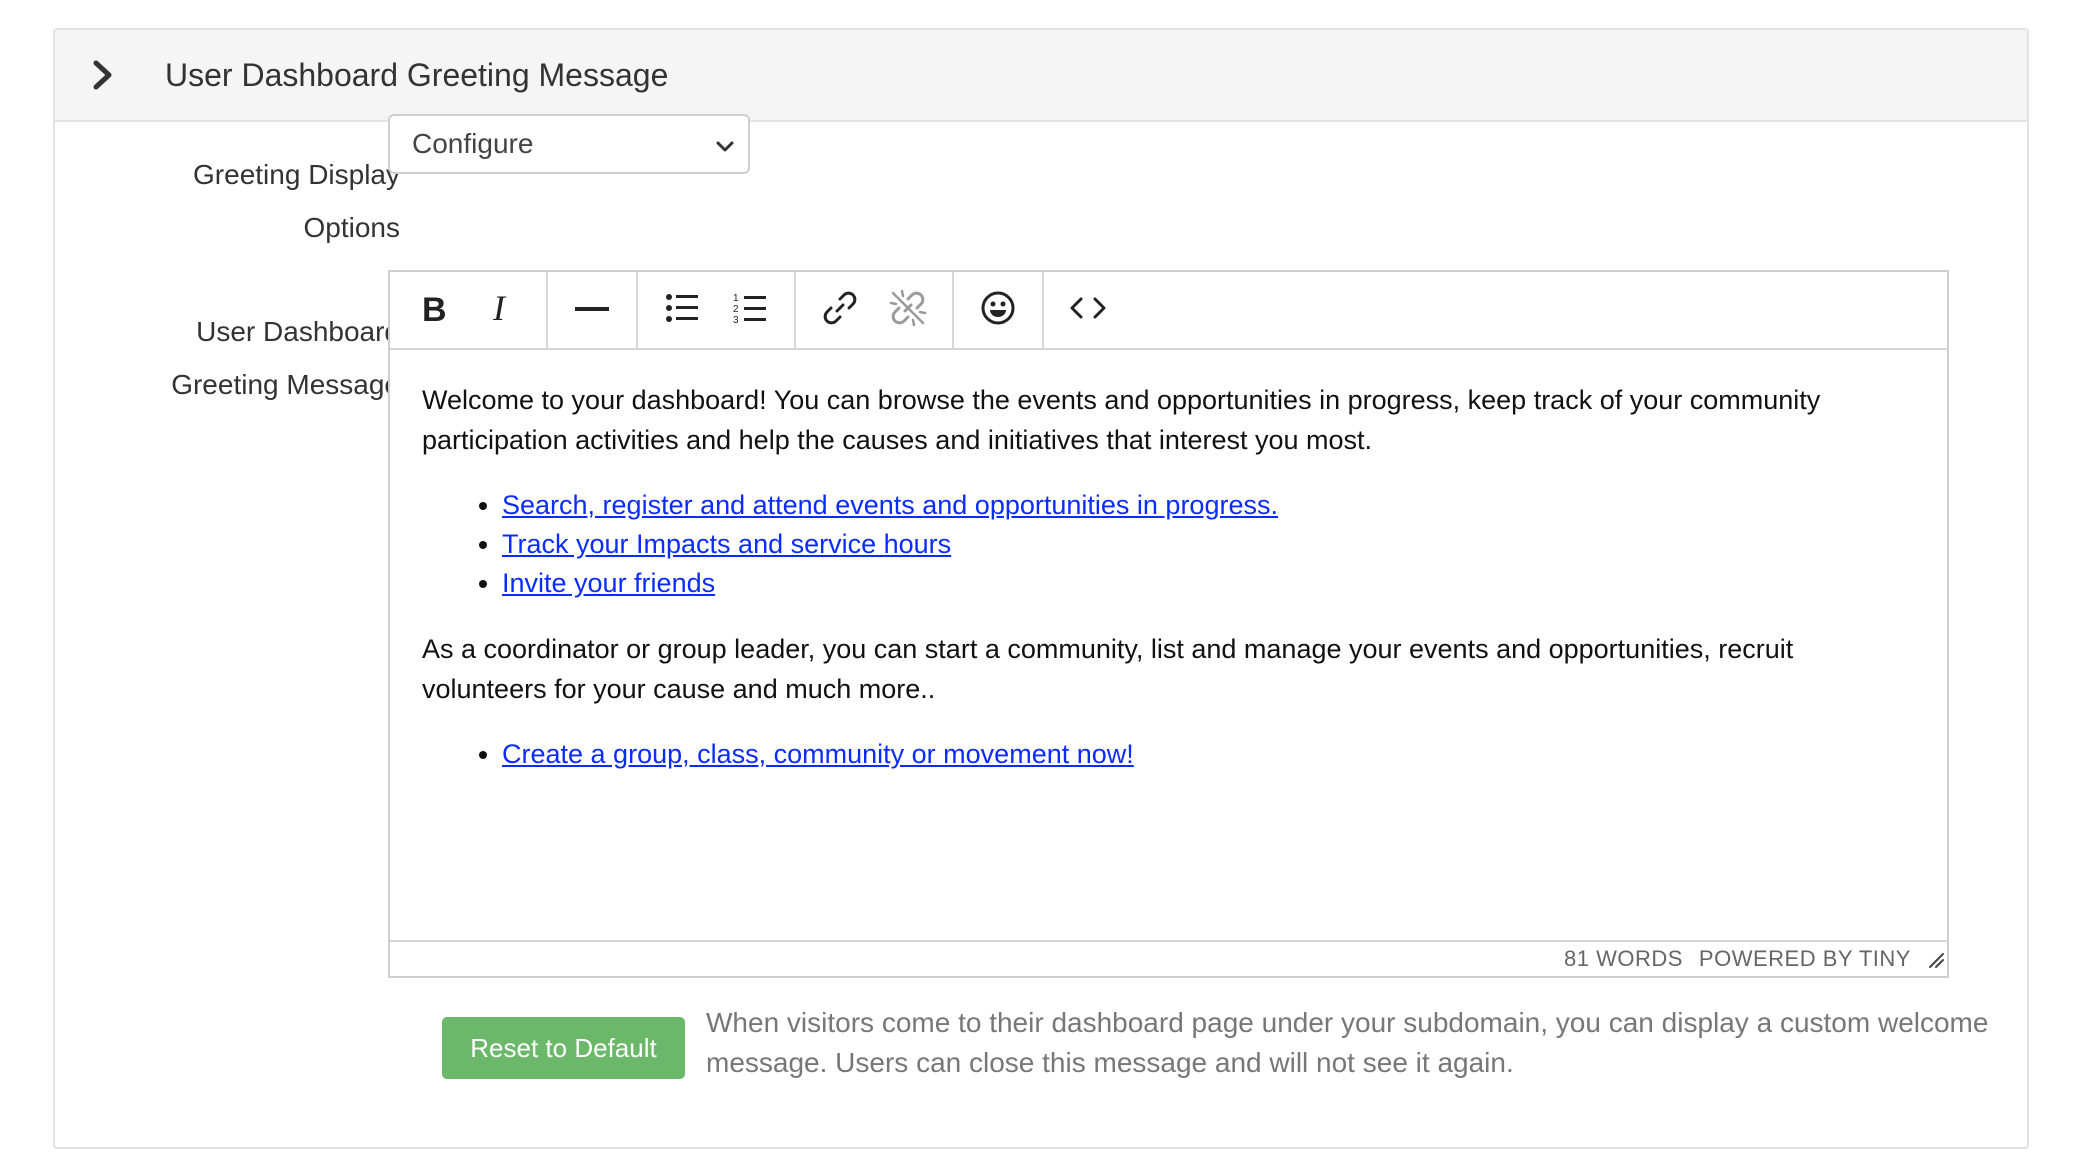  I want to click on link-button, so click(840, 310).